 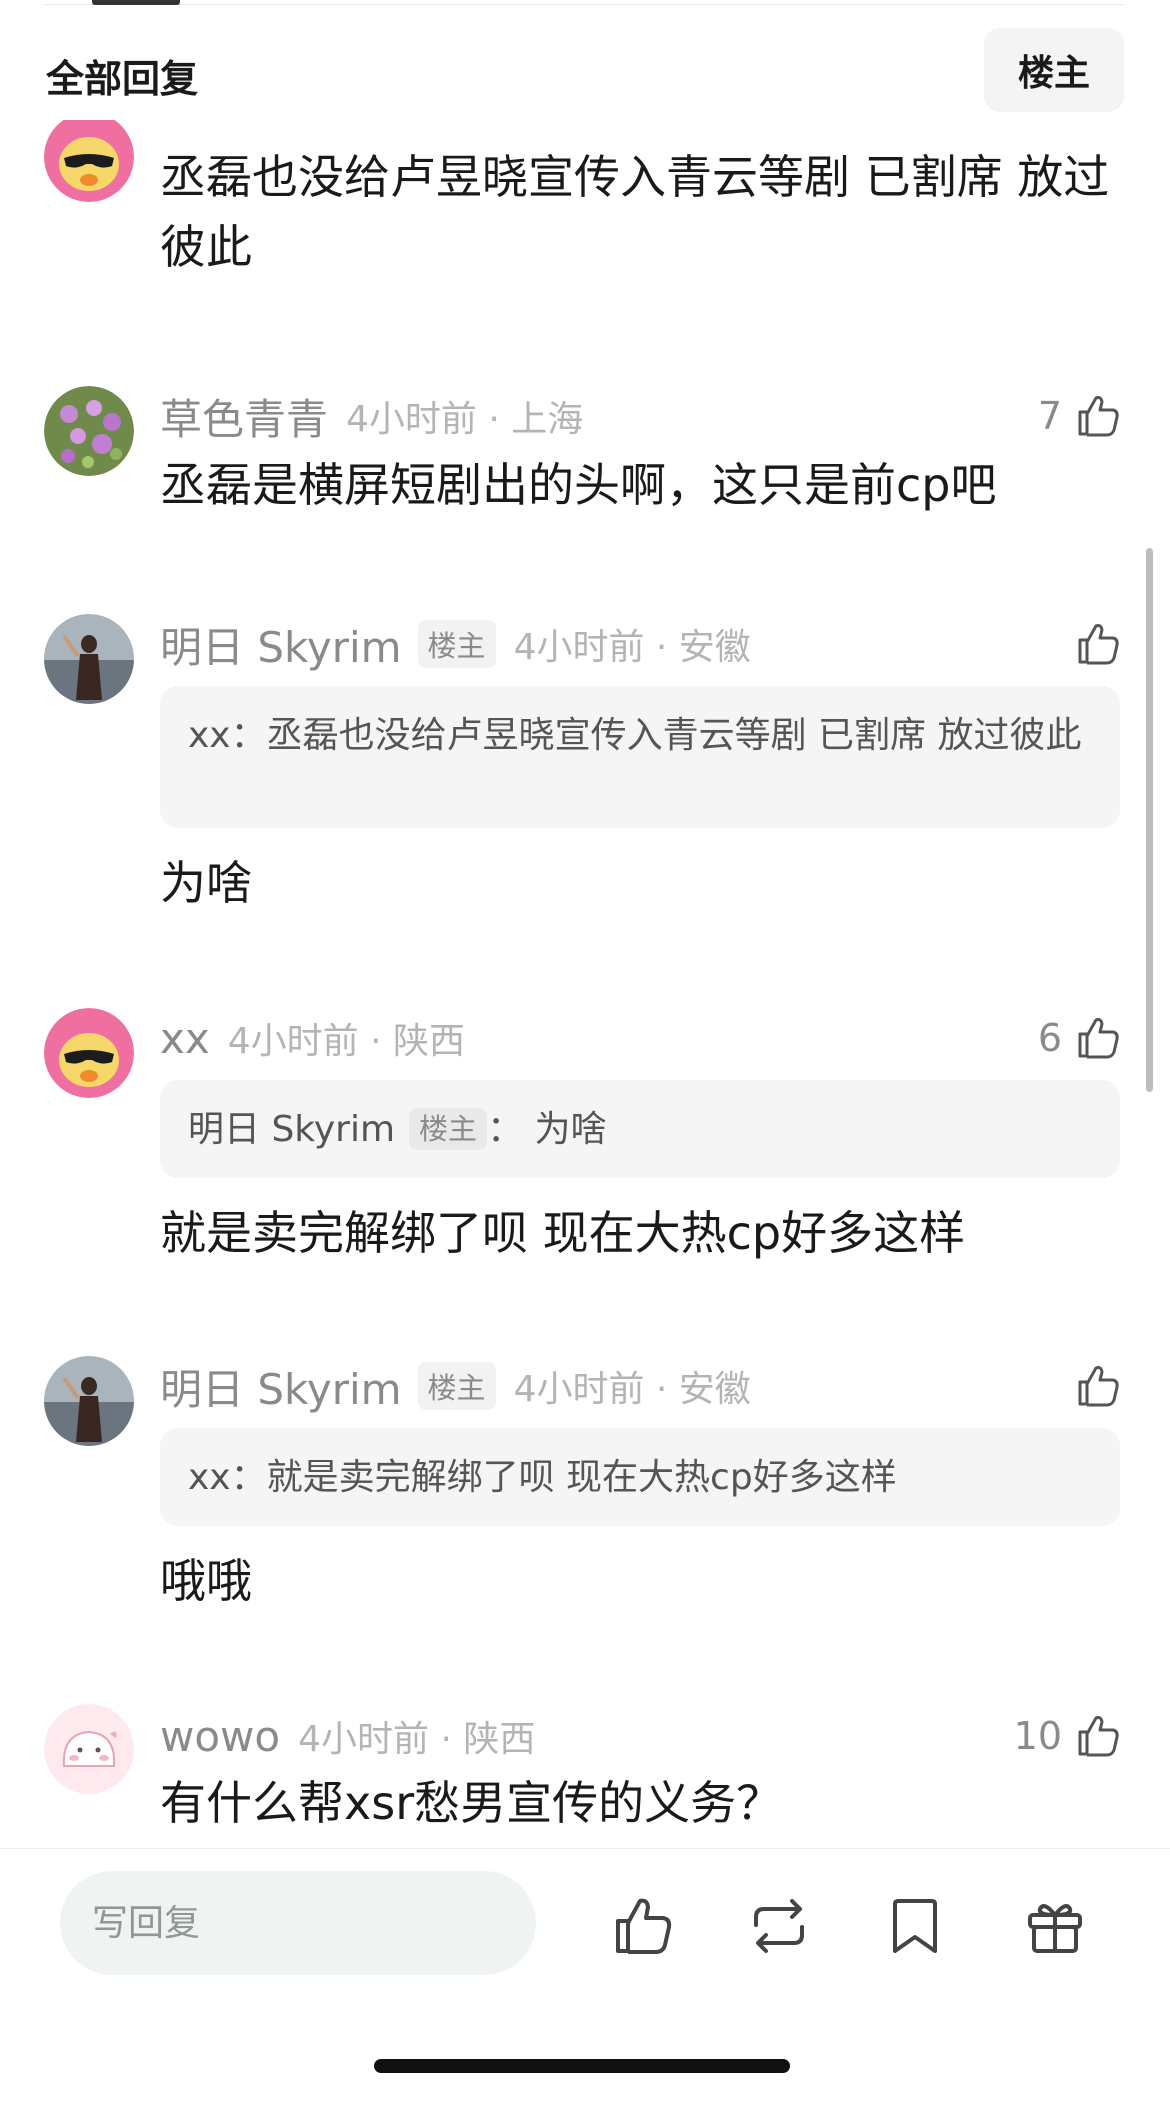 I want to click on quoted-username: 明日 Skyrim, so click(x=291, y=1129).